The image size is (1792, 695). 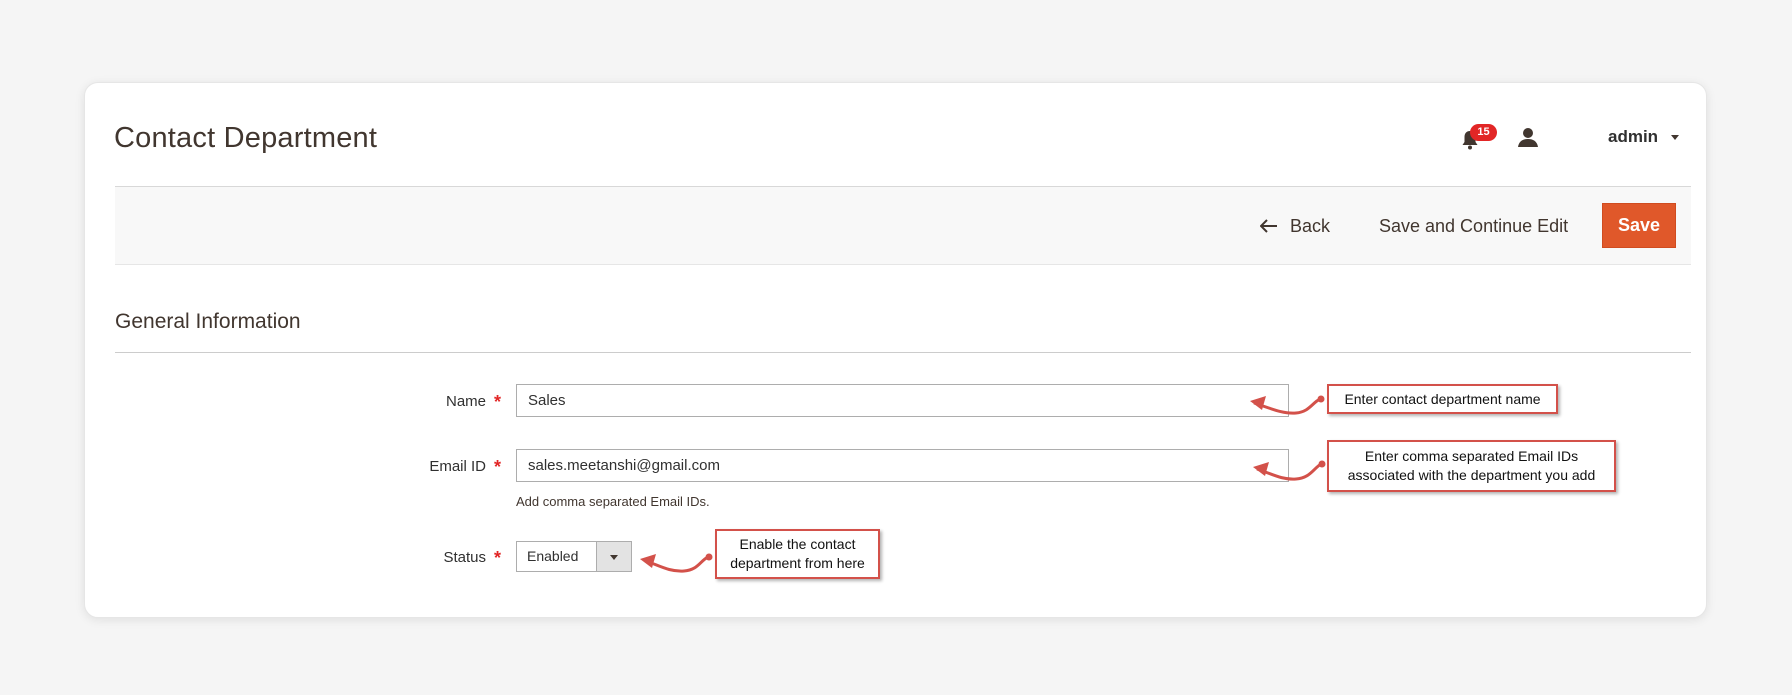 I want to click on callout-name-text: Enter contact department name, so click(x=1442, y=398).